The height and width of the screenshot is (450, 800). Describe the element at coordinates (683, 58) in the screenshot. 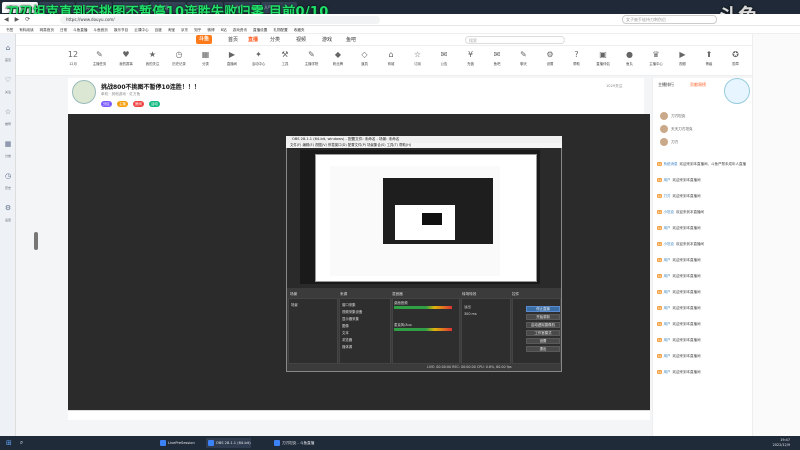

I see `category-item: ▶ 视频` at that location.